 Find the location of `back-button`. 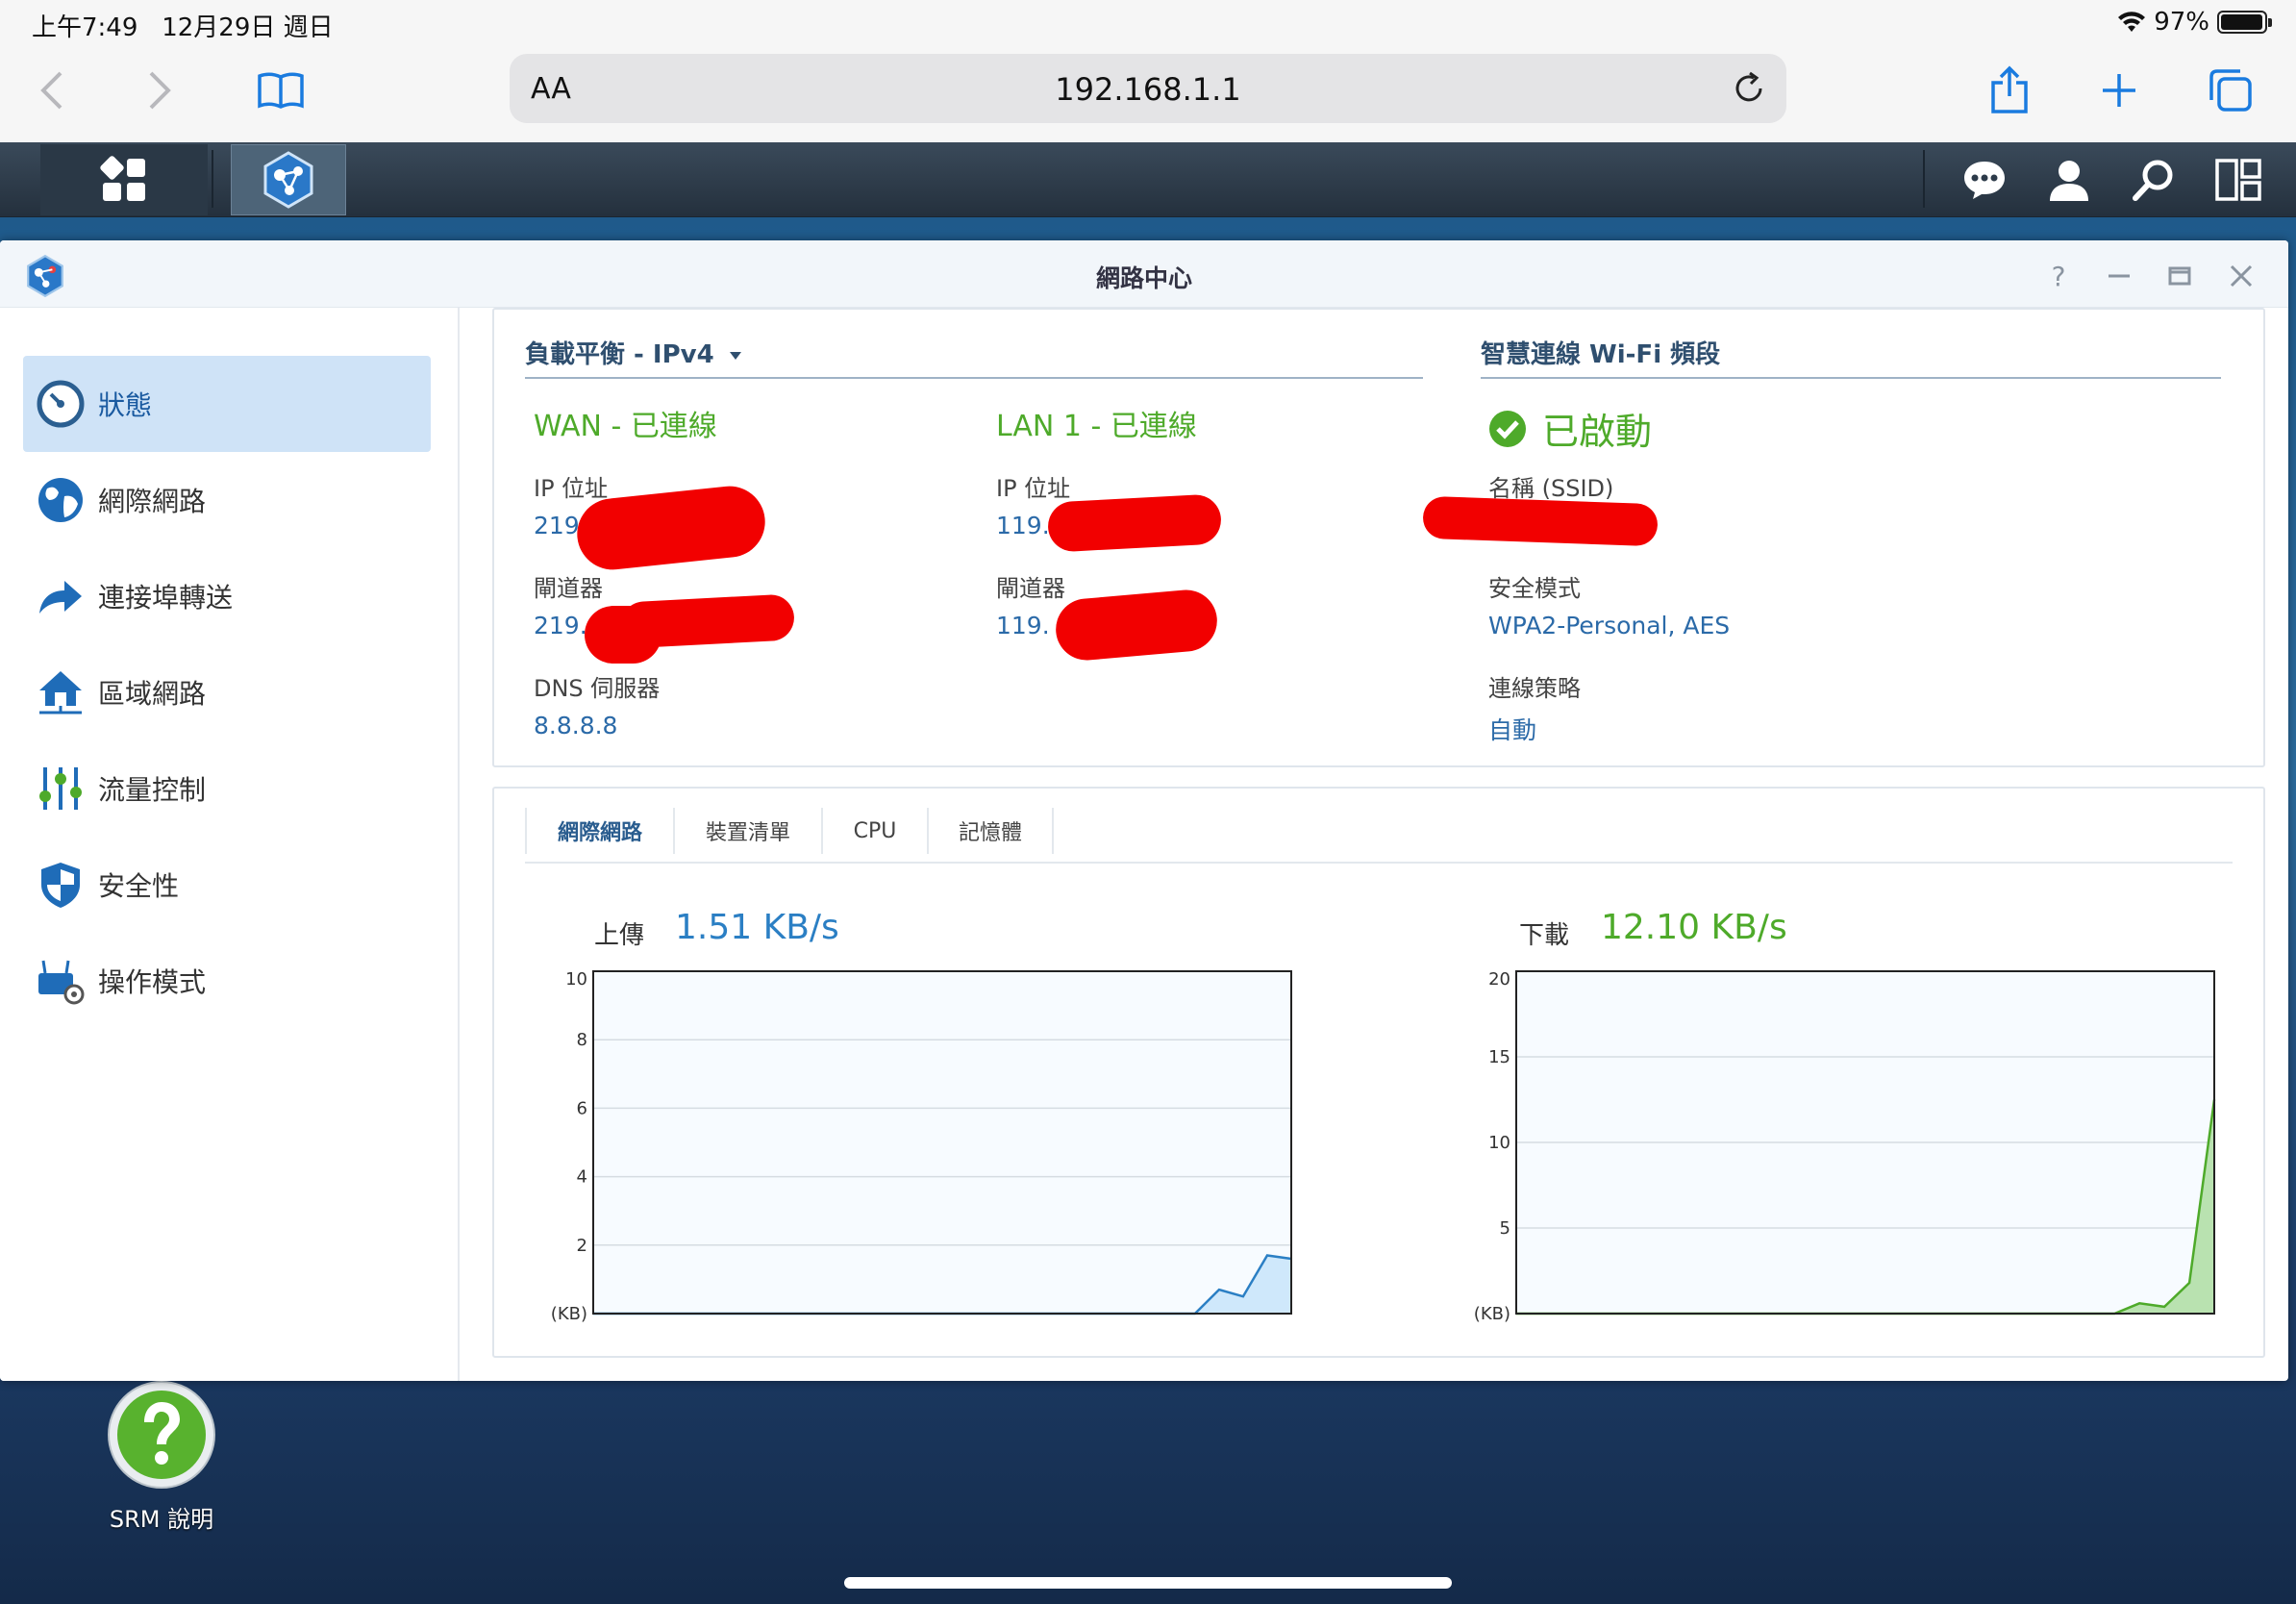

back-button is located at coordinates (52, 90).